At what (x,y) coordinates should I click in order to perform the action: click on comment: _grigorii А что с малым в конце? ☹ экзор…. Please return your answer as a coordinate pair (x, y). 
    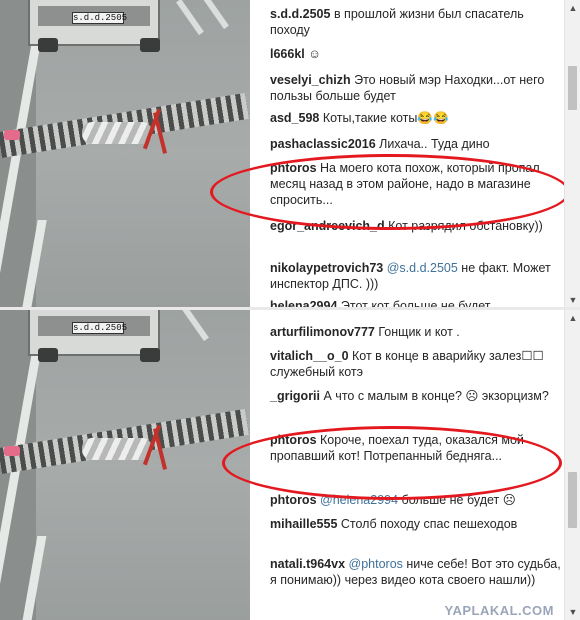
    Looking at the image, I should click on (416, 396).